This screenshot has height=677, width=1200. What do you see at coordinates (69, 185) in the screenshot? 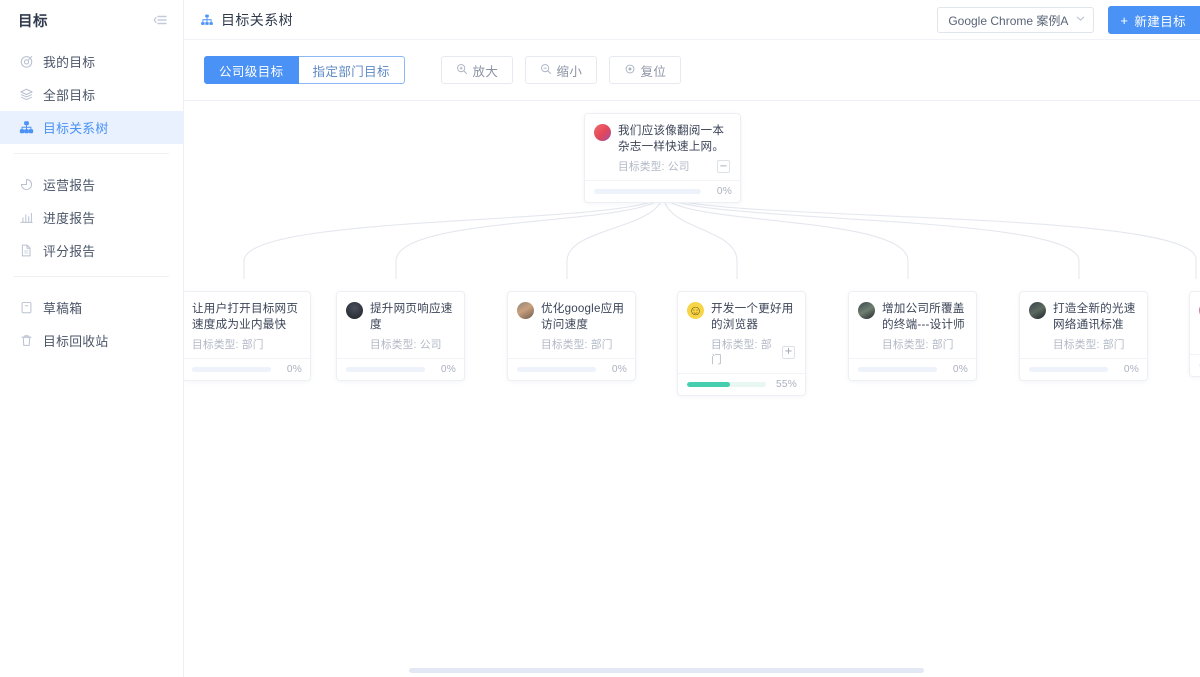
I see `sidebar-item-label: 运营报告` at bounding box center [69, 185].